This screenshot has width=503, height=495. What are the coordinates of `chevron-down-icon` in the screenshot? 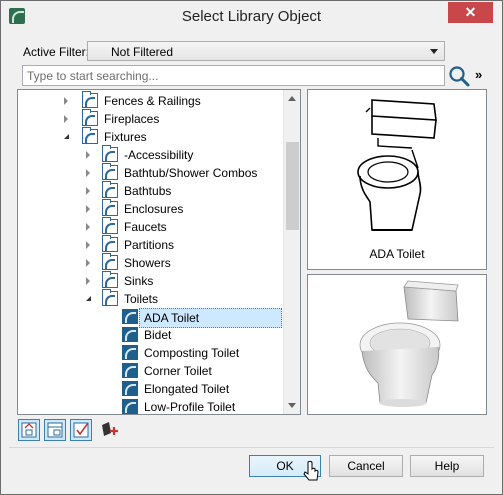 It's located at (434, 51).